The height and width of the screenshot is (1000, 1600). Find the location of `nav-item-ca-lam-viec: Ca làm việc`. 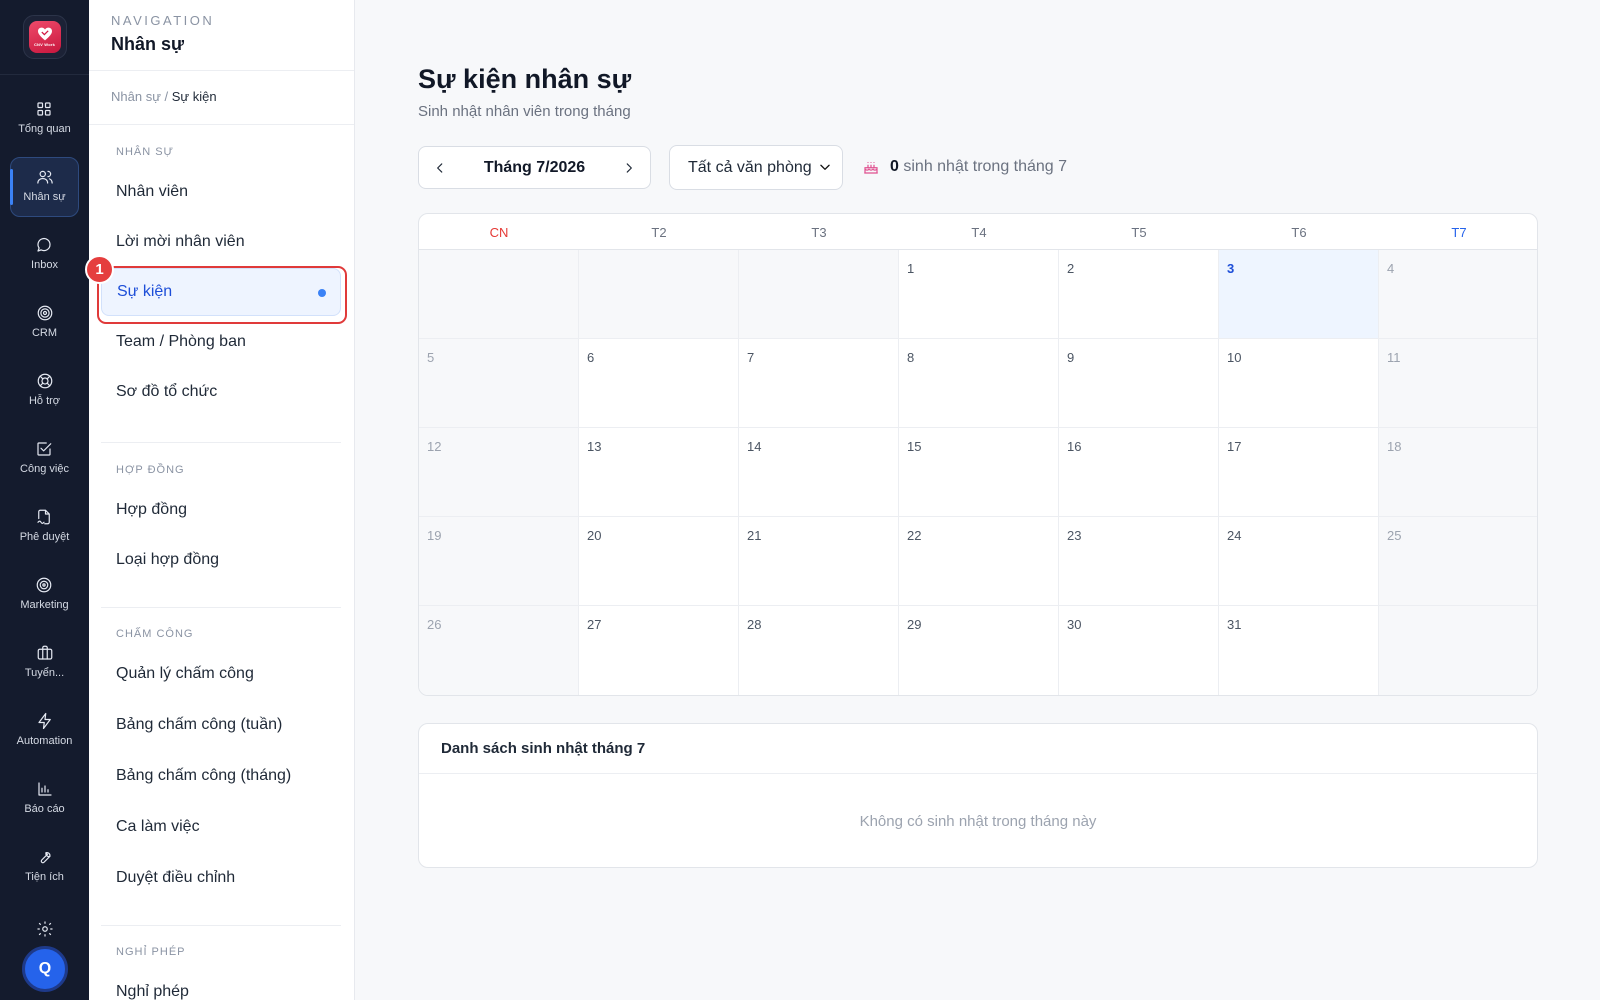

nav-item-ca-lam-viec: Ca làm việc is located at coordinates (221, 827).